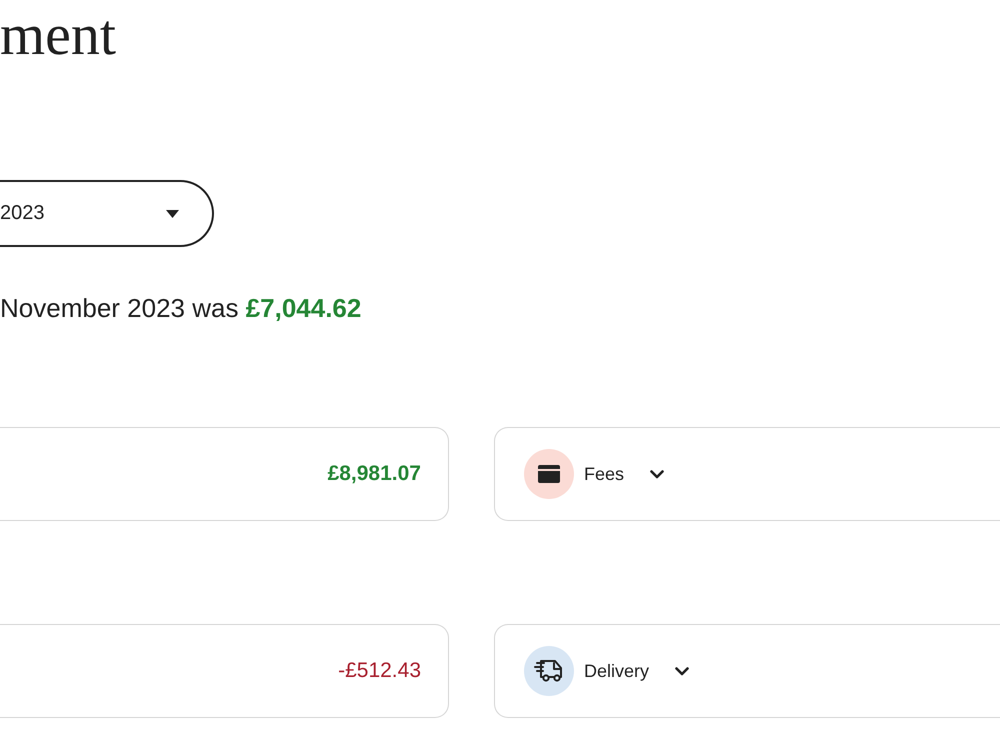 This screenshot has height=750, width=1000. Describe the element at coordinates (374, 474) in the screenshot. I see `amount-text: £8,981.07` at that location.